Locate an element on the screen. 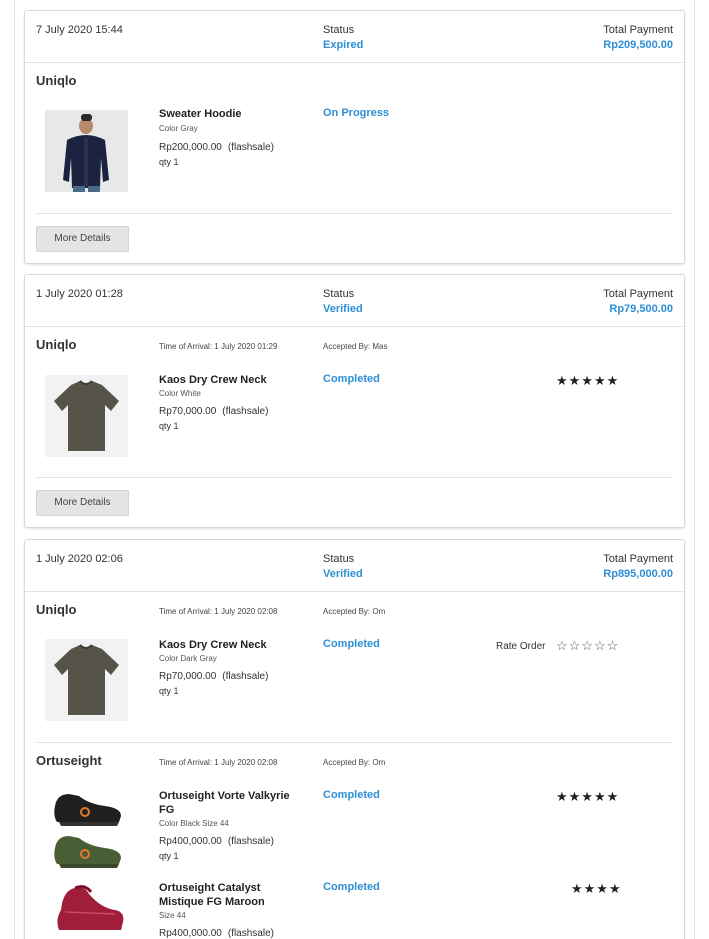 The image size is (709, 939). product-variant: Color Dark Gray is located at coordinates (188, 658).